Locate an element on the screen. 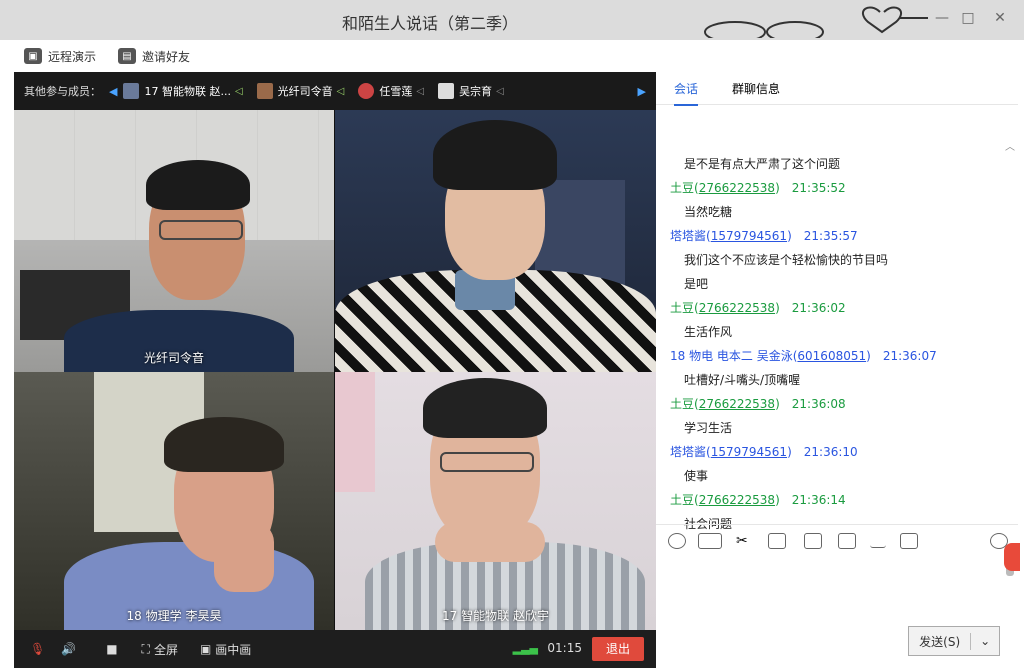 The image size is (1024, 668). message-header: 土豆(2766222538) 21:36:08 is located at coordinates (835, 404).